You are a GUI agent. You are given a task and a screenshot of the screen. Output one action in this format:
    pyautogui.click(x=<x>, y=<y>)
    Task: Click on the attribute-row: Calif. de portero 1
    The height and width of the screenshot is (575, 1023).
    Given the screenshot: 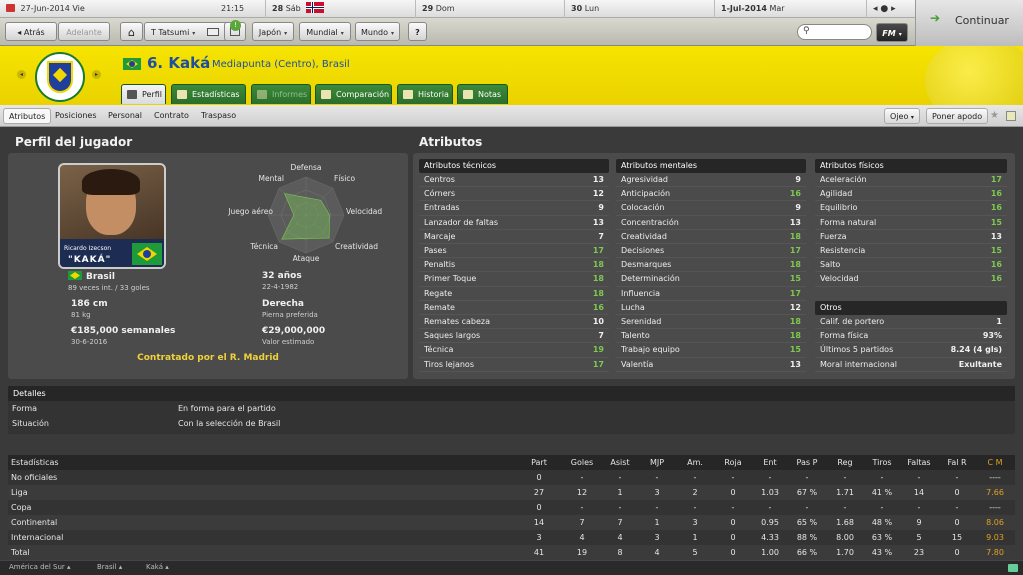 What is the action you would take?
    pyautogui.click(x=911, y=322)
    